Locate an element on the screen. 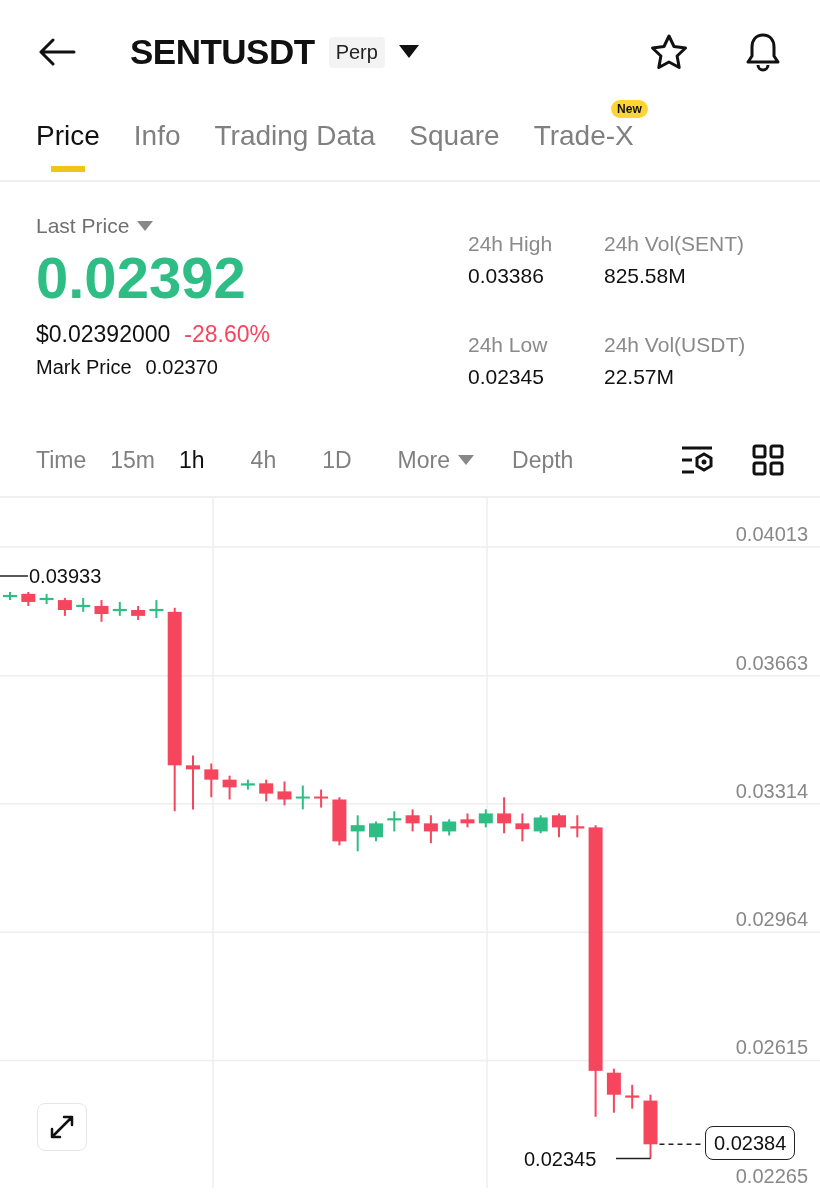 This screenshot has width=820, height=1200. dropdown-caret-icon is located at coordinates (408, 52).